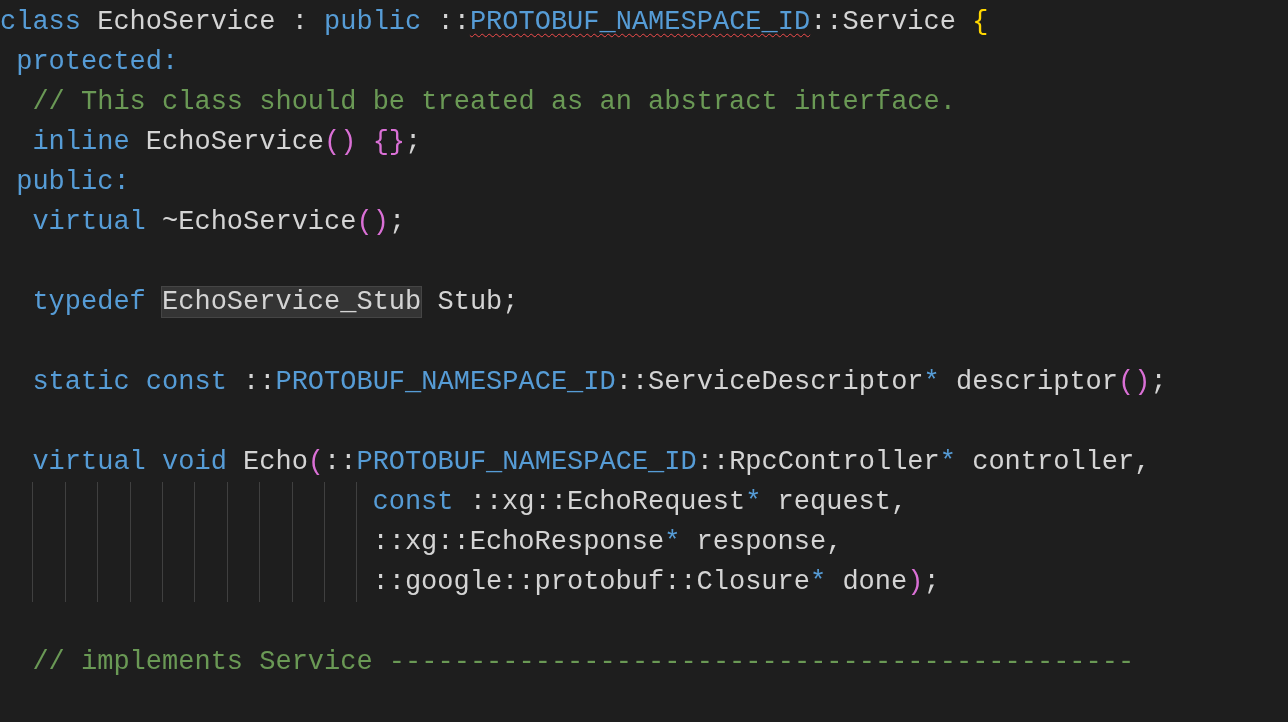 The width and height of the screenshot is (1288, 722). I want to click on code-line: class EchoService : public ::PROTOBUF_NAMESPACE_ID::Service {, so click(494, 22).